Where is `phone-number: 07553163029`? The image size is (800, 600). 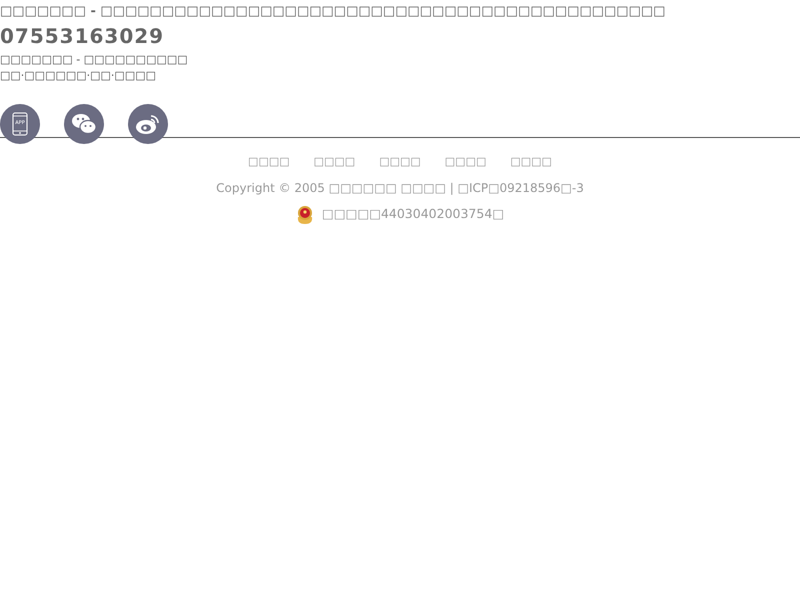 phone-number: 07553163029 is located at coordinates (82, 36).